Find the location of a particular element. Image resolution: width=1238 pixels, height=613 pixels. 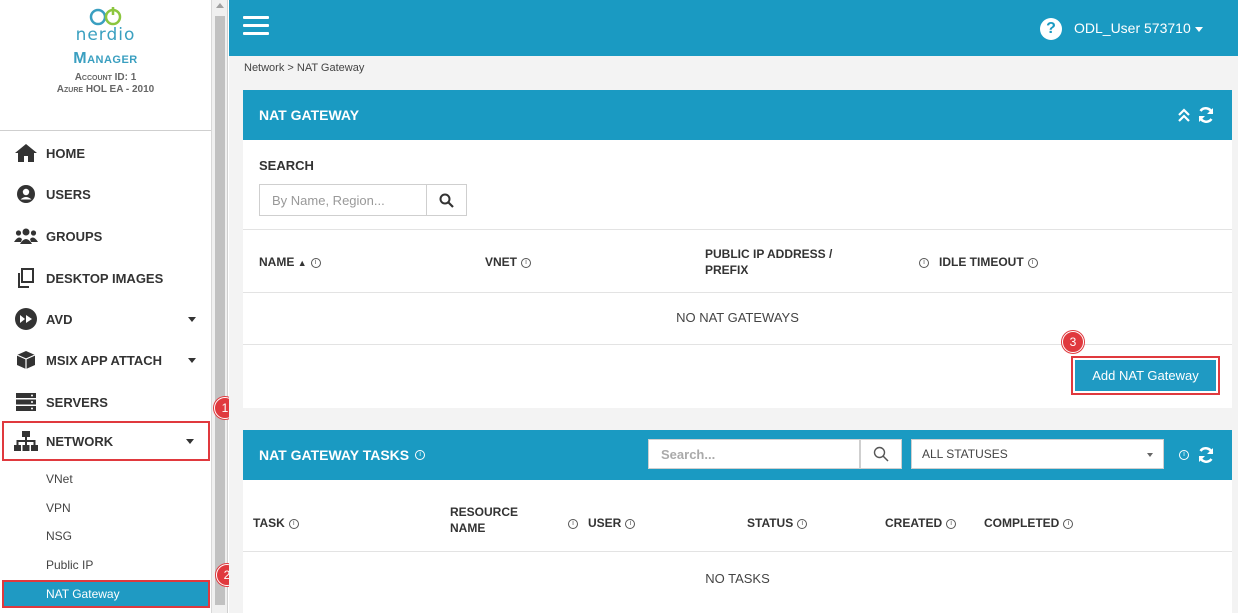

column-header-completed: COMPLETED i is located at coordinates (1029, 523).